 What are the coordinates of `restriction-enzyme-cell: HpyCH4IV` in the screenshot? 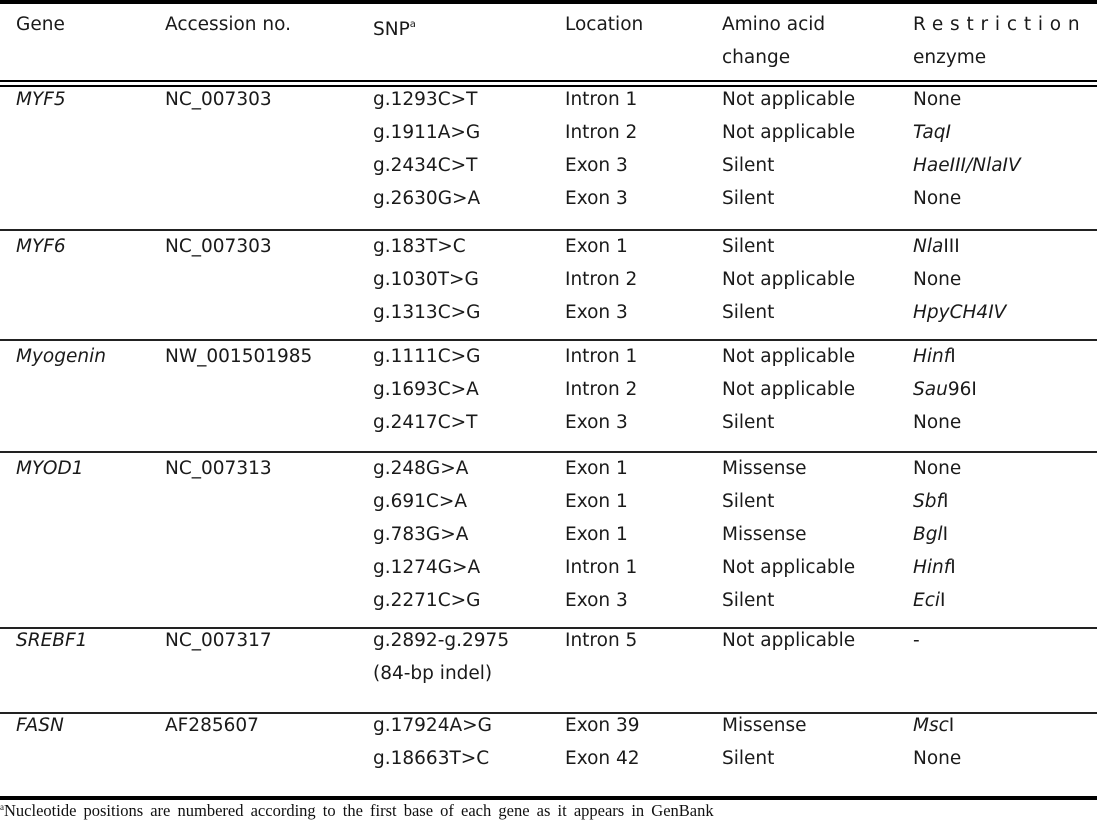 It's located at (960, 312).